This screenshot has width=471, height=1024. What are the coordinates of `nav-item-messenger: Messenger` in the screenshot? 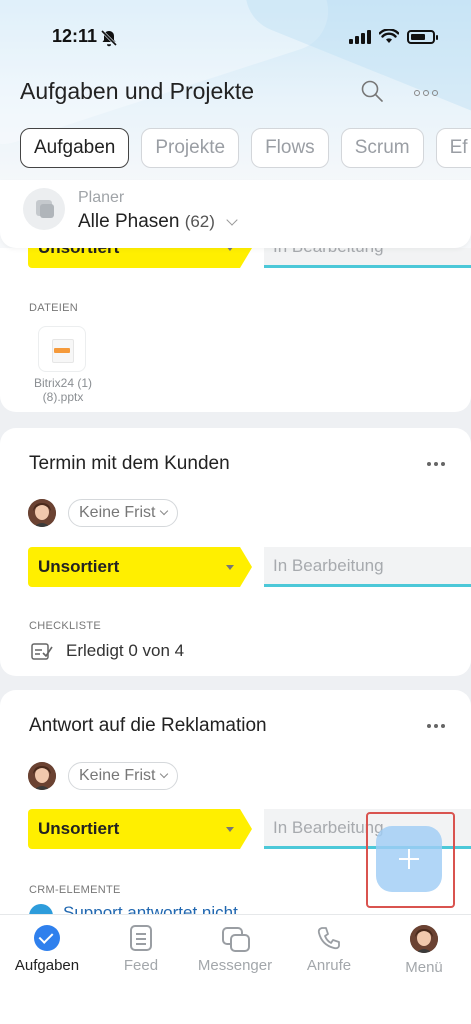 It's located at (235, 949).